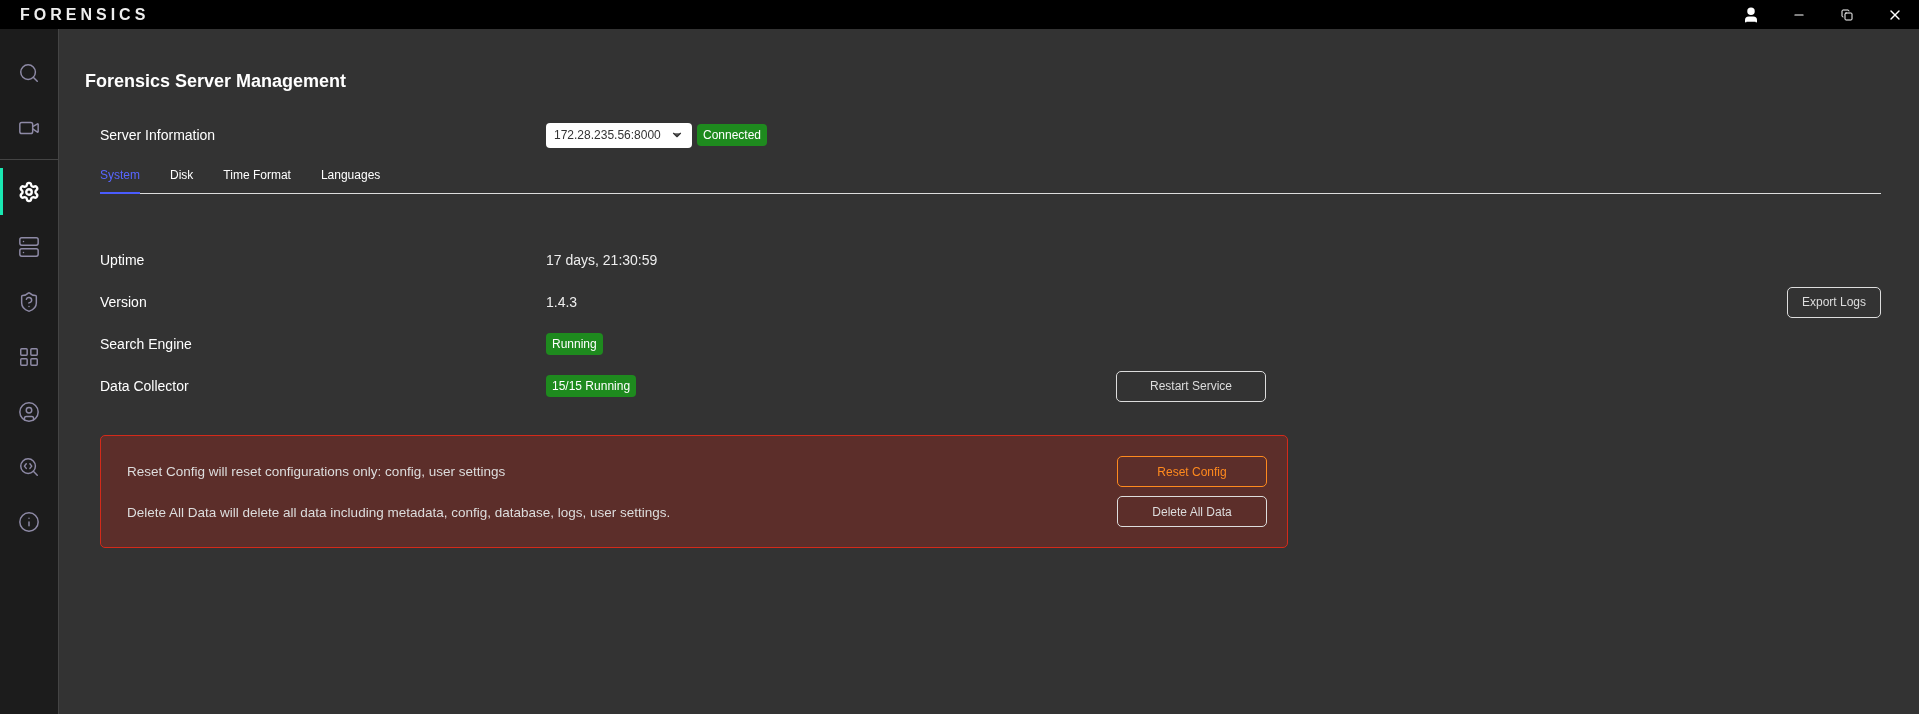  Describe the element at coordinates (123, 260) in the screenshot. I see `field-label: Uptime` at that location.